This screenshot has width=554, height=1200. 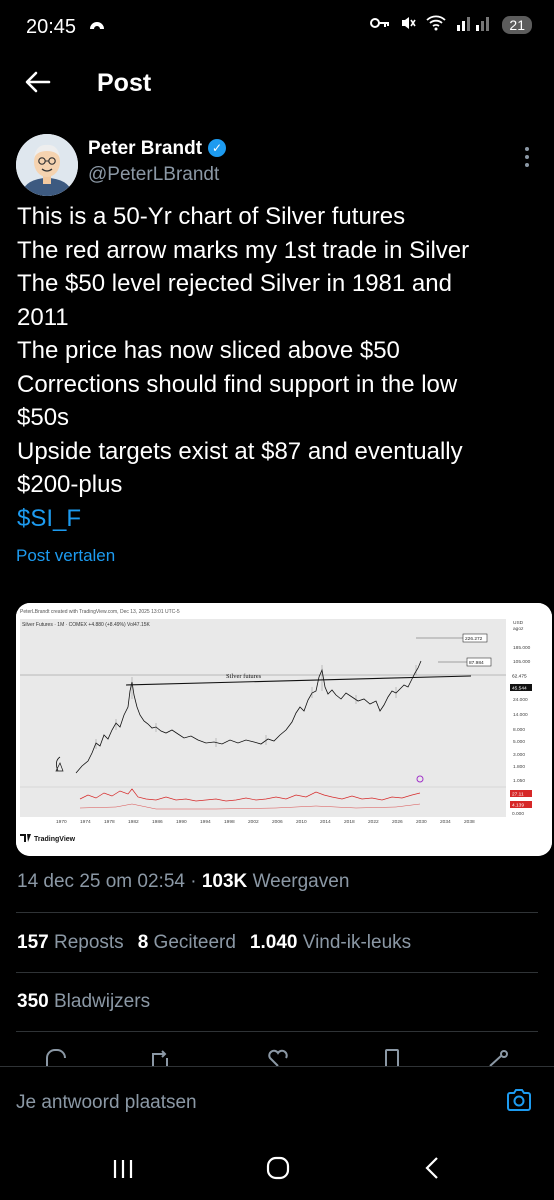 I want to click on system-nav-bar, so click(x=277, y=1170).